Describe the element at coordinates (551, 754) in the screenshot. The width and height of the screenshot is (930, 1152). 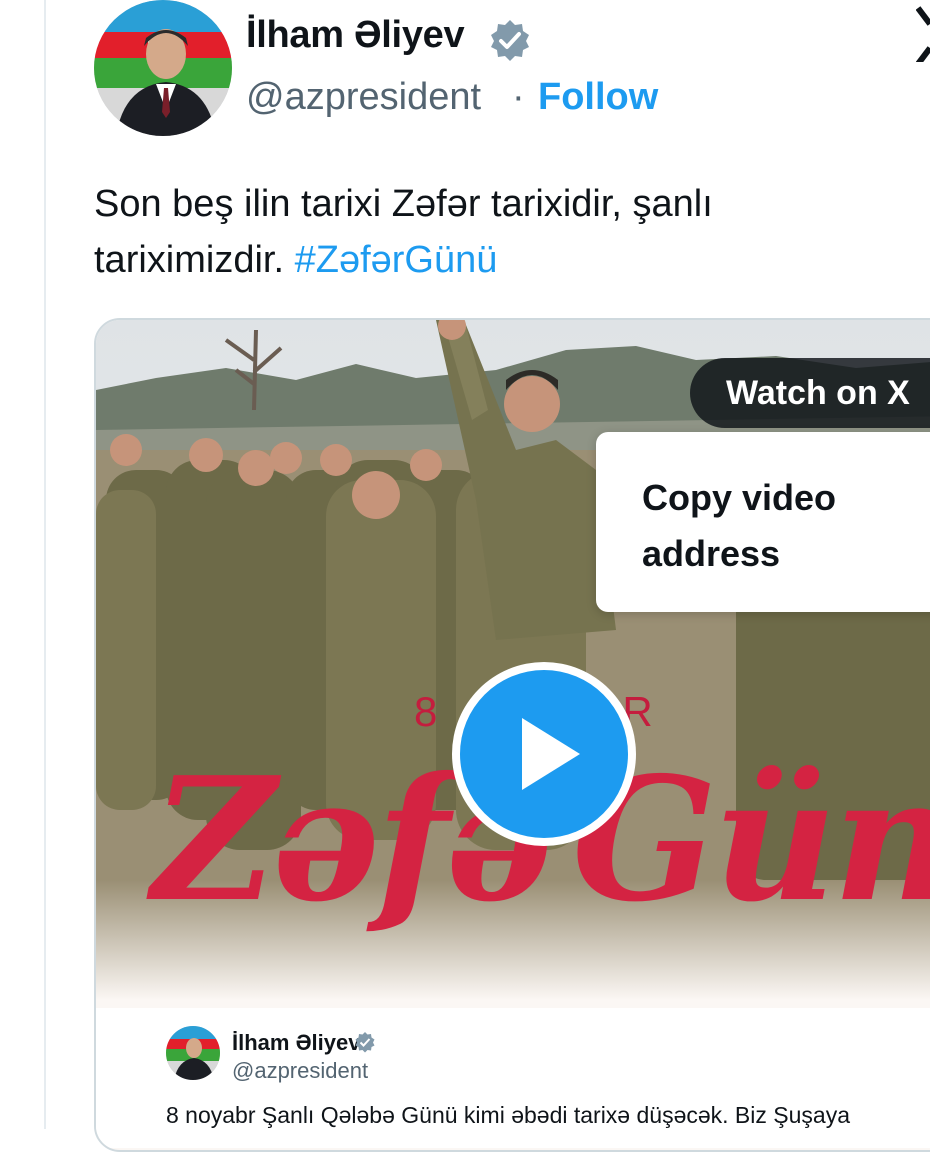
I see `play-icon` at that location.